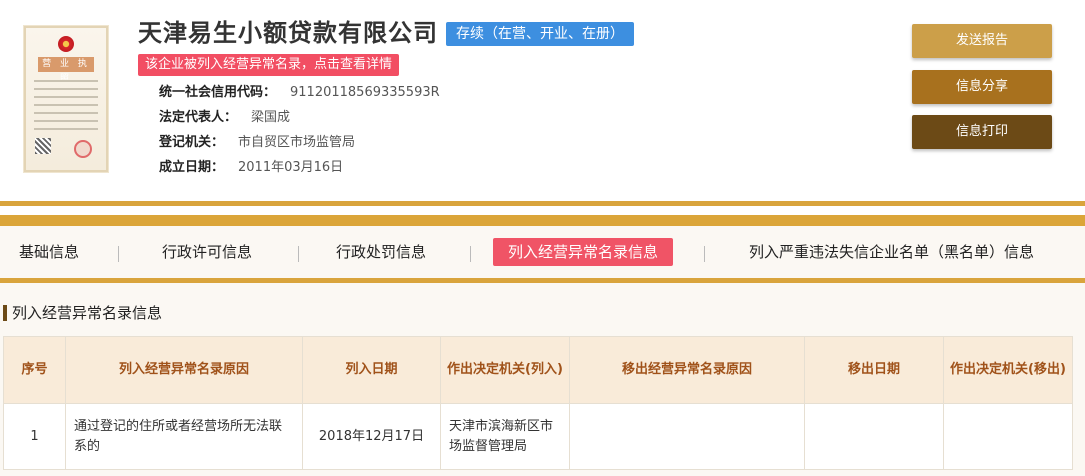  Describe the element at coordinates (687, 436) in the screenshot. I see `removal-reason` at that location.